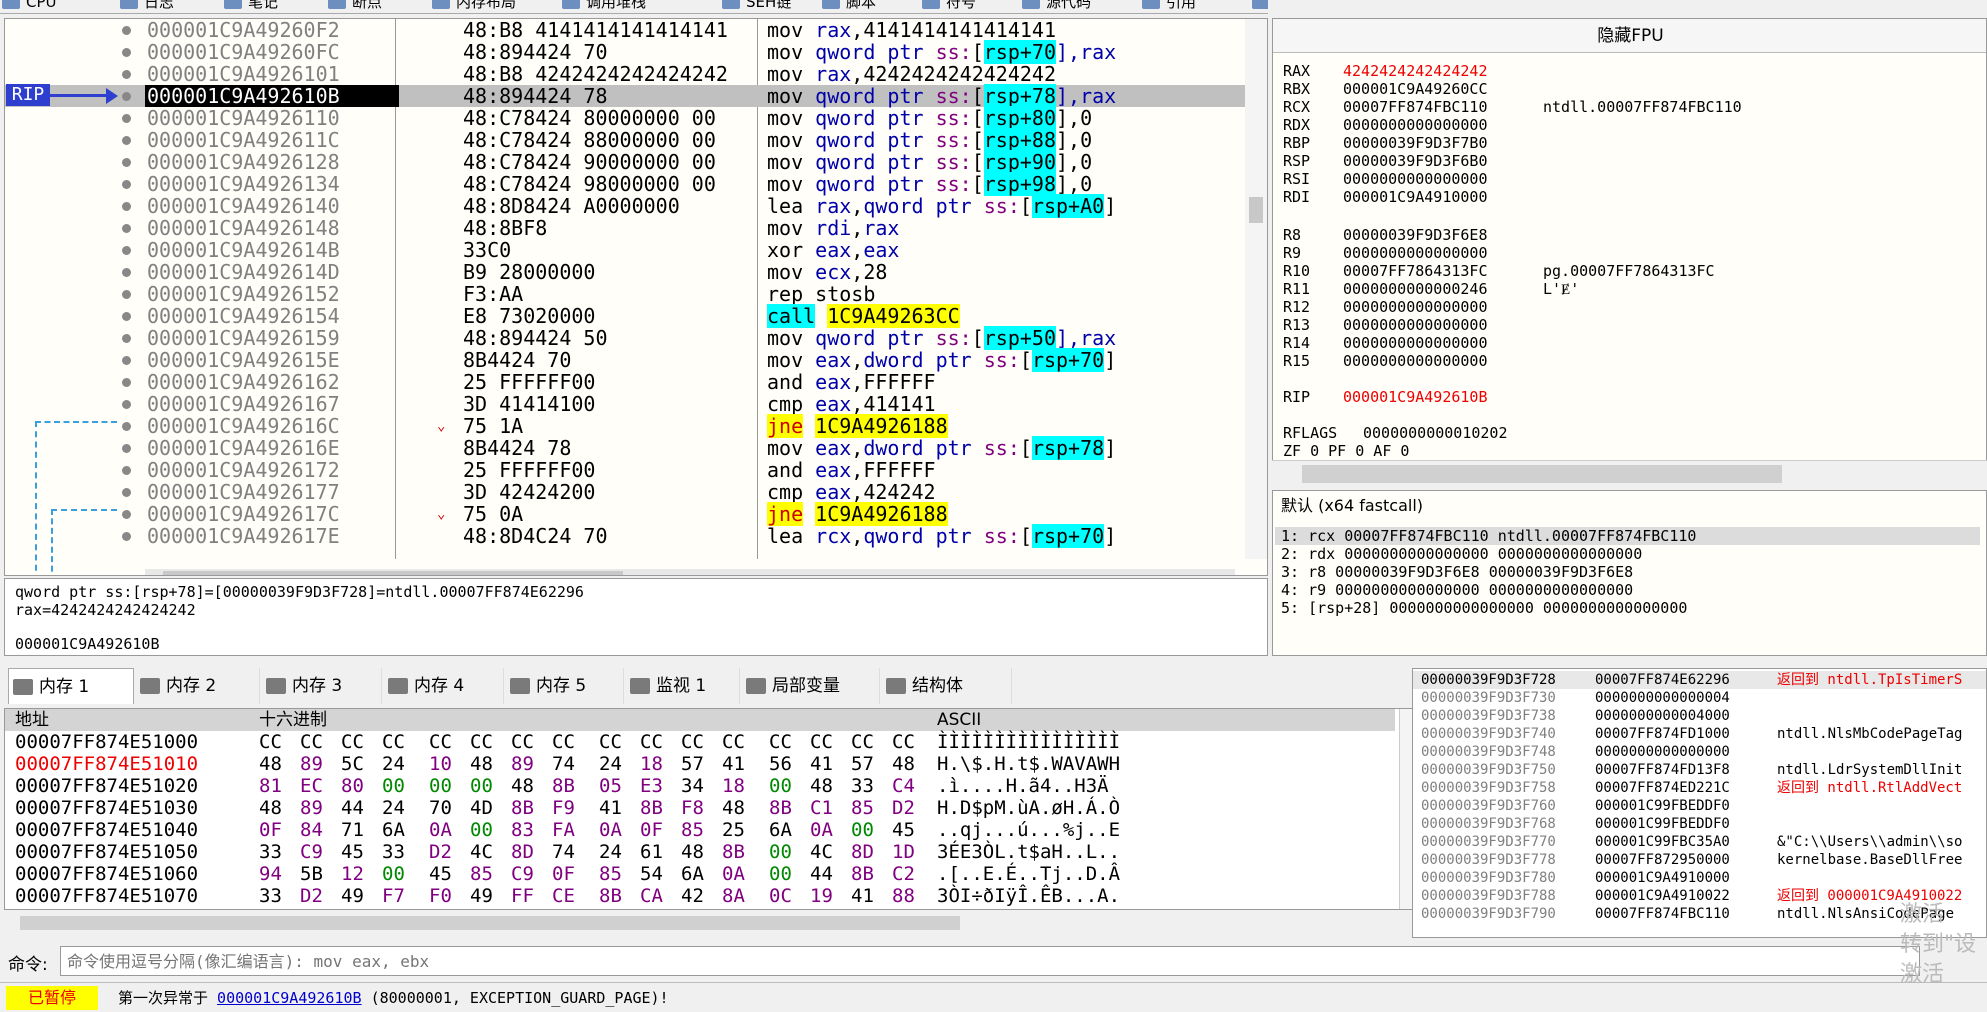 This screenshot has width=1987, height=1012. I want to click on dump-byte: C1, so click(830, 808).